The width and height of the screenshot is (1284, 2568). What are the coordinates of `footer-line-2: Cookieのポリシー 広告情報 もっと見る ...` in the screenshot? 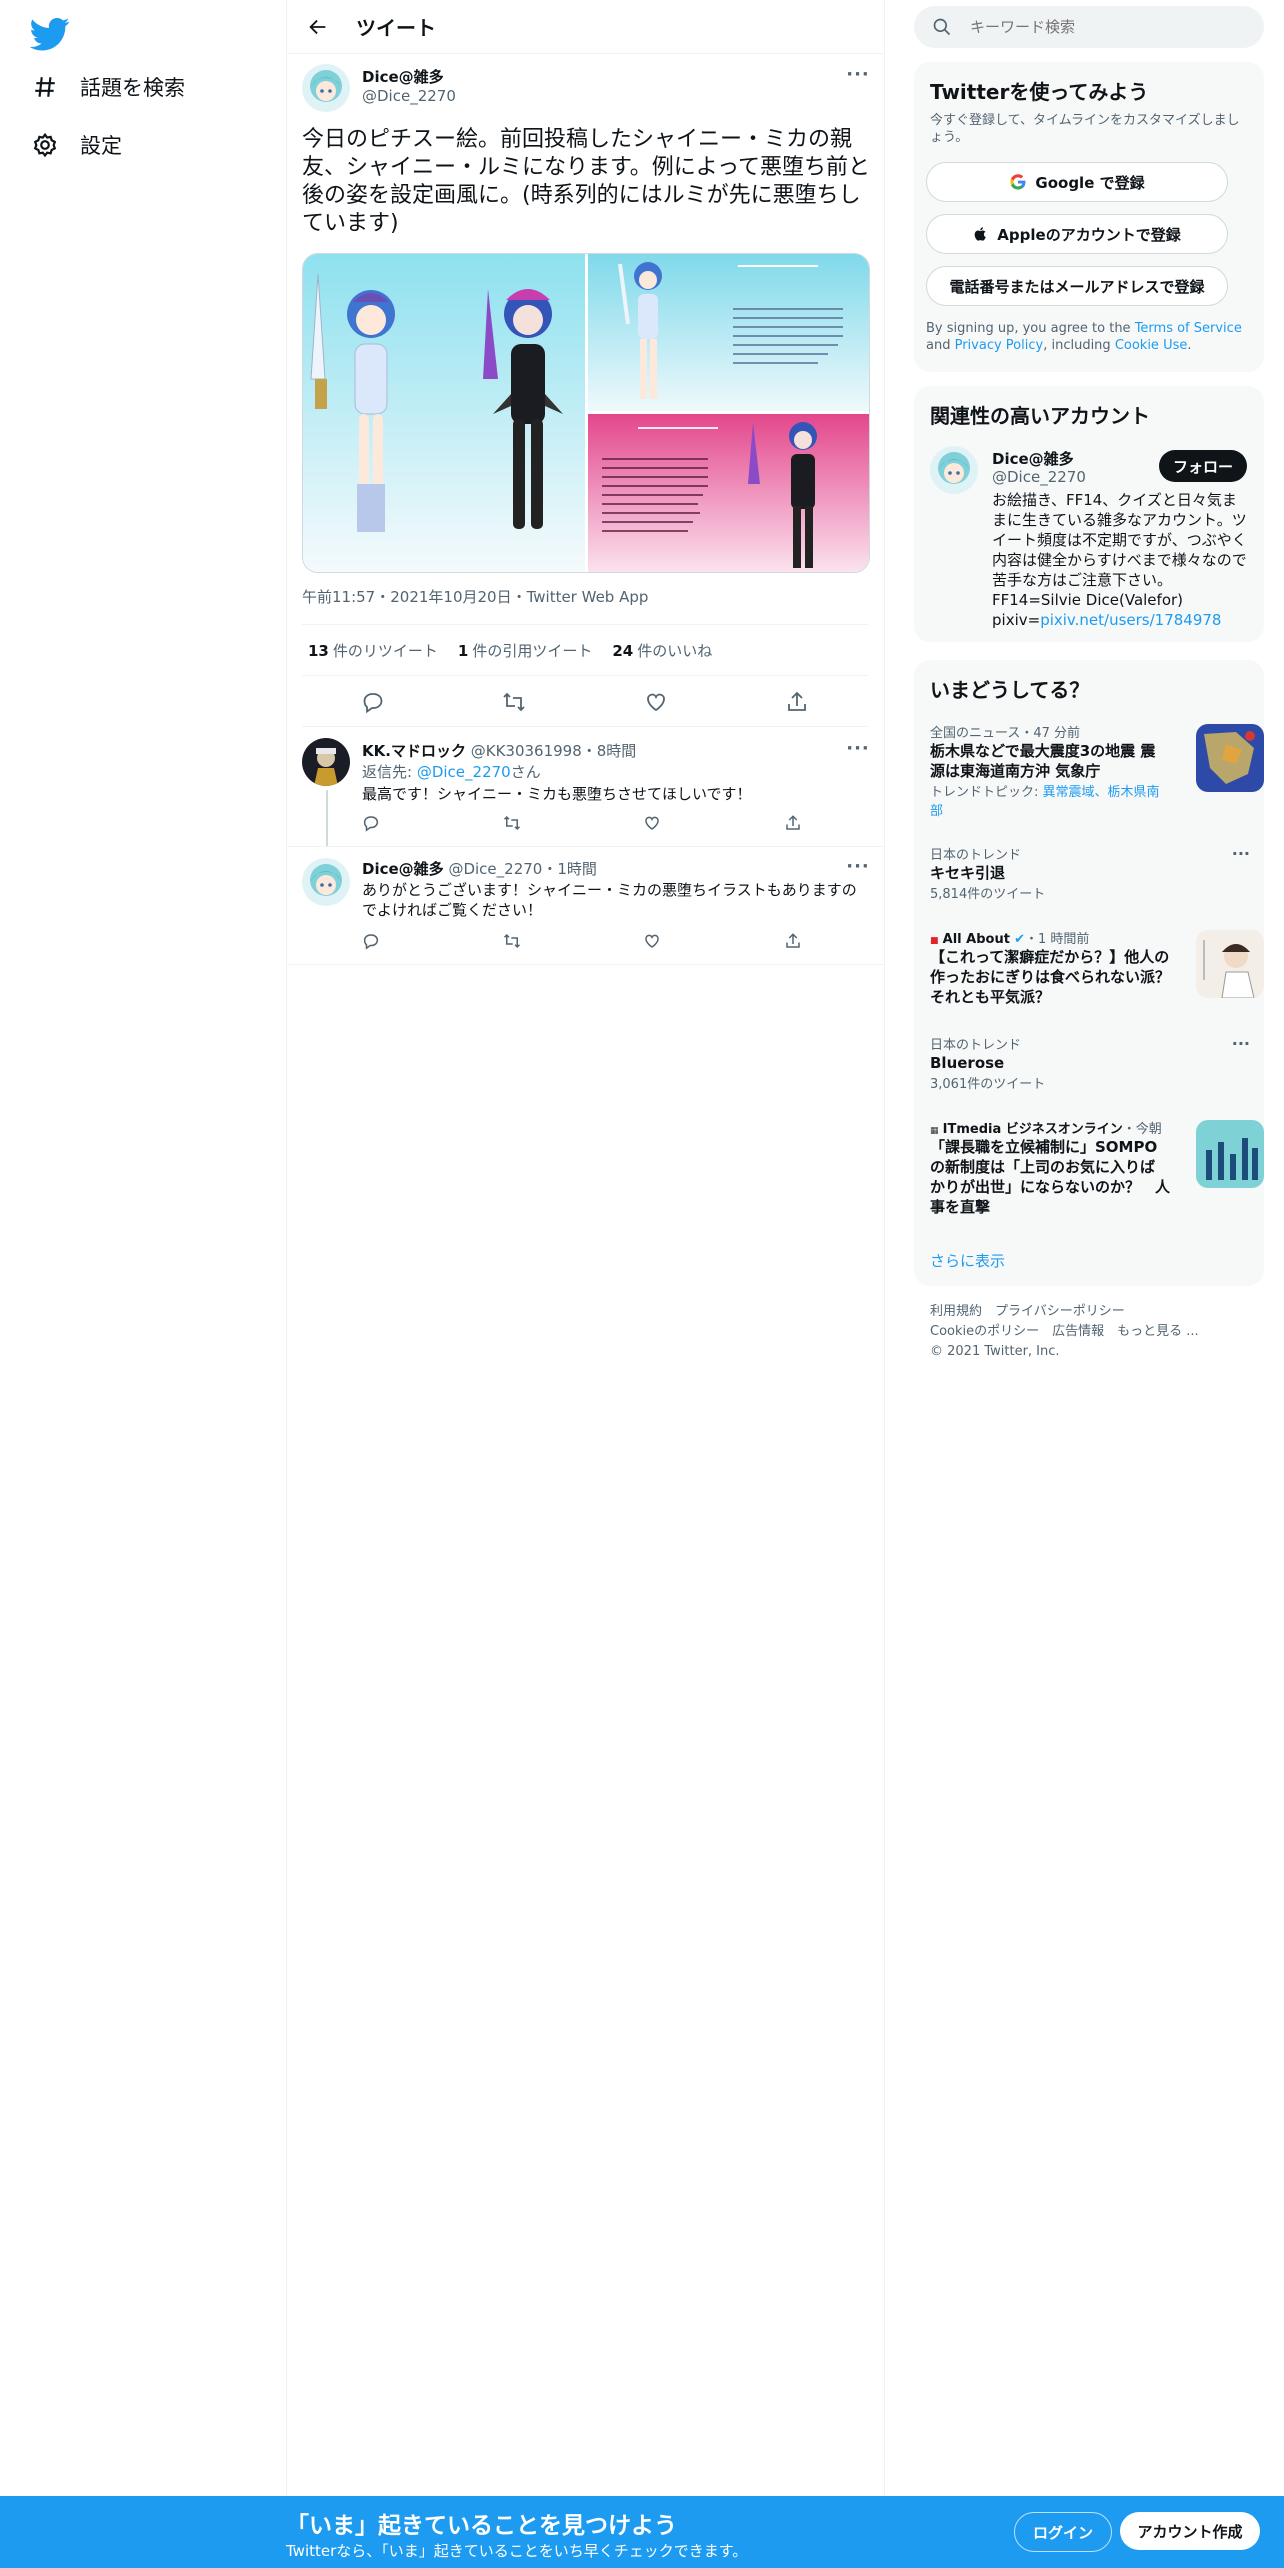 It's located at (1090, 1332).